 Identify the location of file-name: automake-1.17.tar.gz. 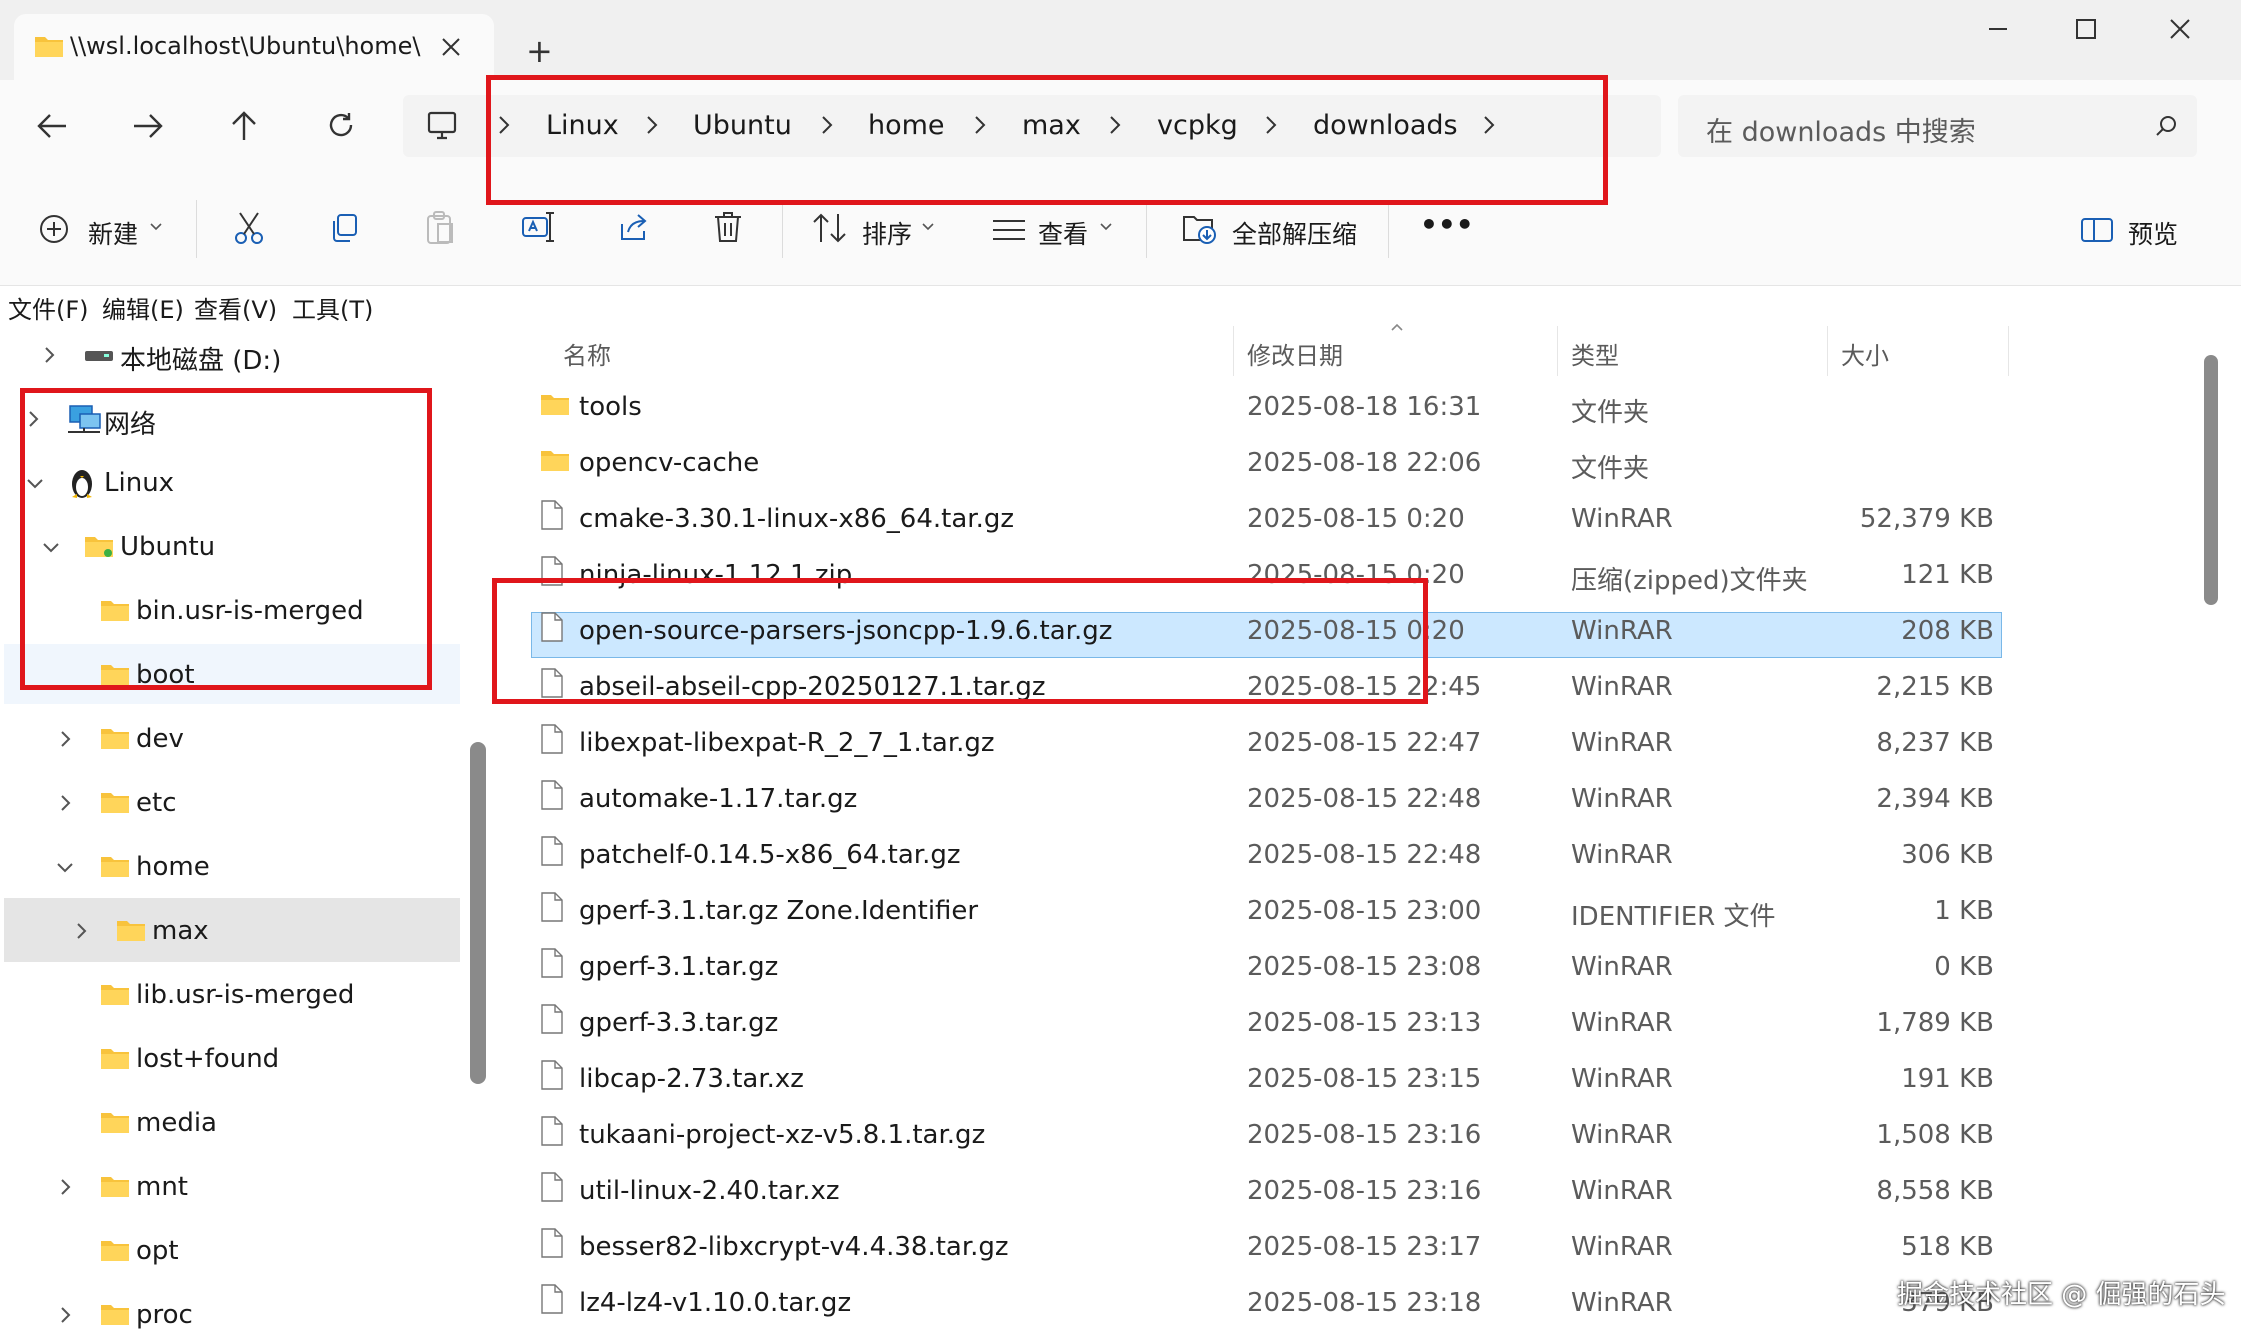
(718, 799).